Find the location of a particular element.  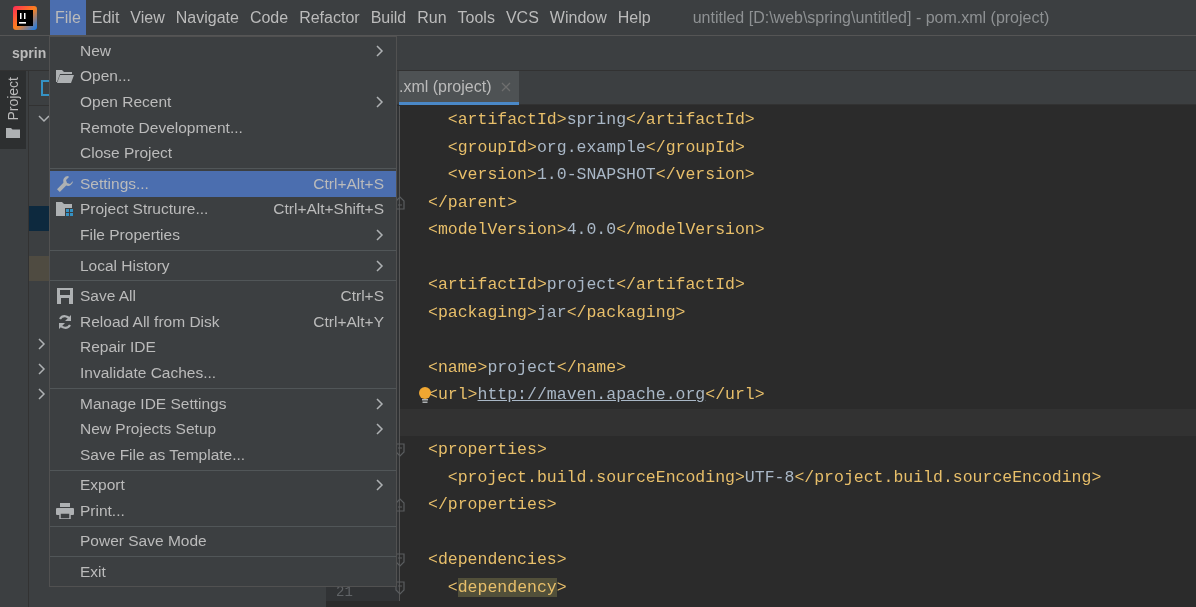

code-line: <artifactId>project</artifactId> is located at coordinates (586, 285).